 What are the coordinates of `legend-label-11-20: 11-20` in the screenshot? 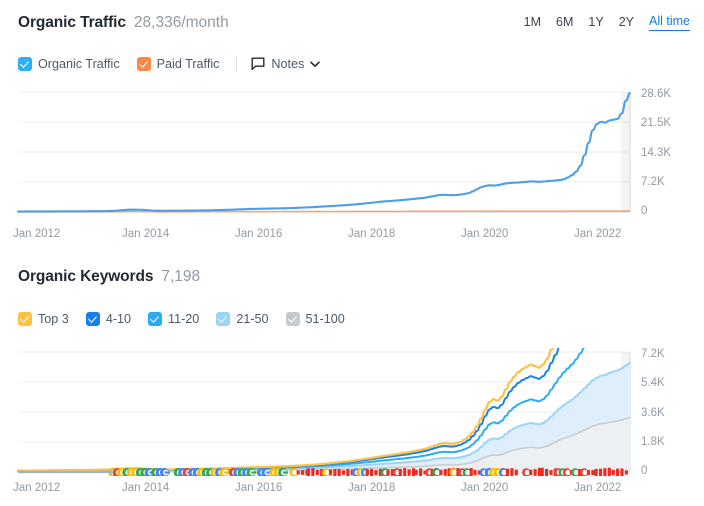 It's located at (184, 318).